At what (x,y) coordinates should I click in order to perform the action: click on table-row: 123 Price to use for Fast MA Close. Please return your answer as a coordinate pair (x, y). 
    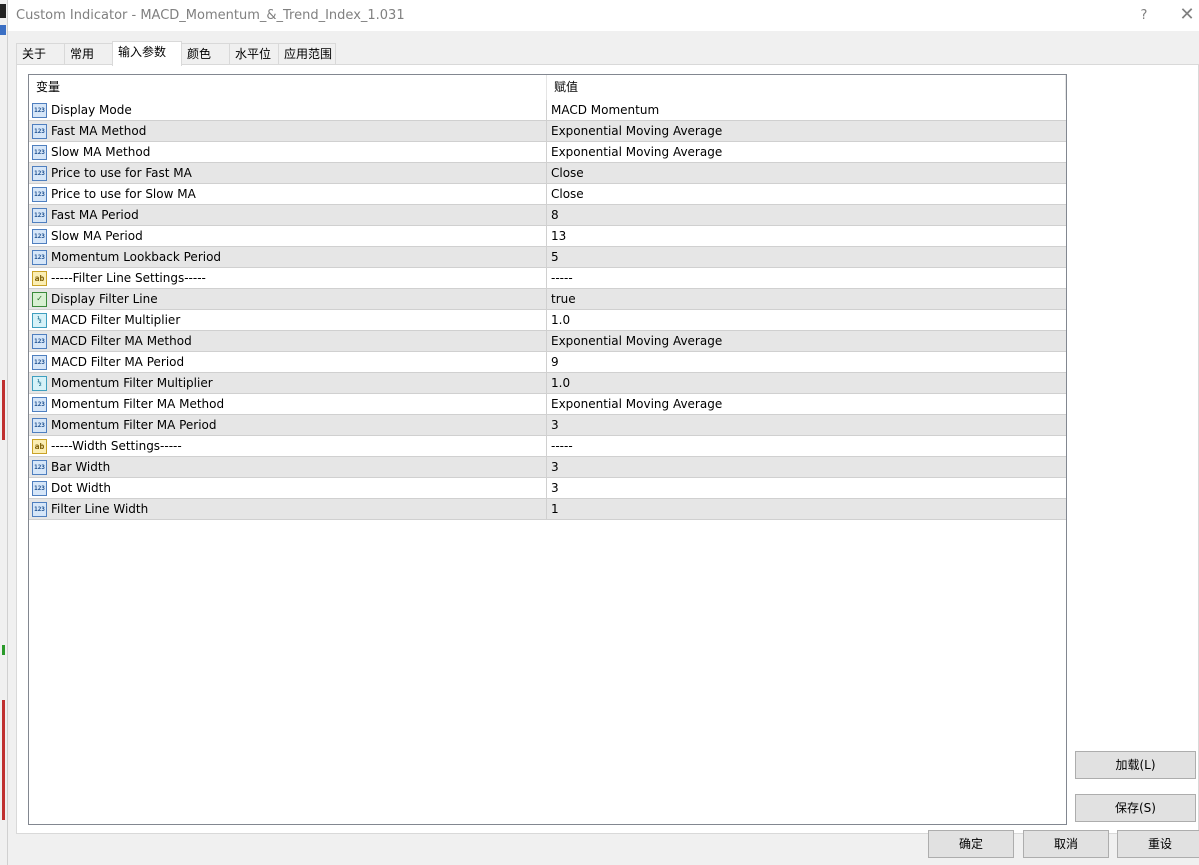
    Looking at the image, I should click on (547, 173).